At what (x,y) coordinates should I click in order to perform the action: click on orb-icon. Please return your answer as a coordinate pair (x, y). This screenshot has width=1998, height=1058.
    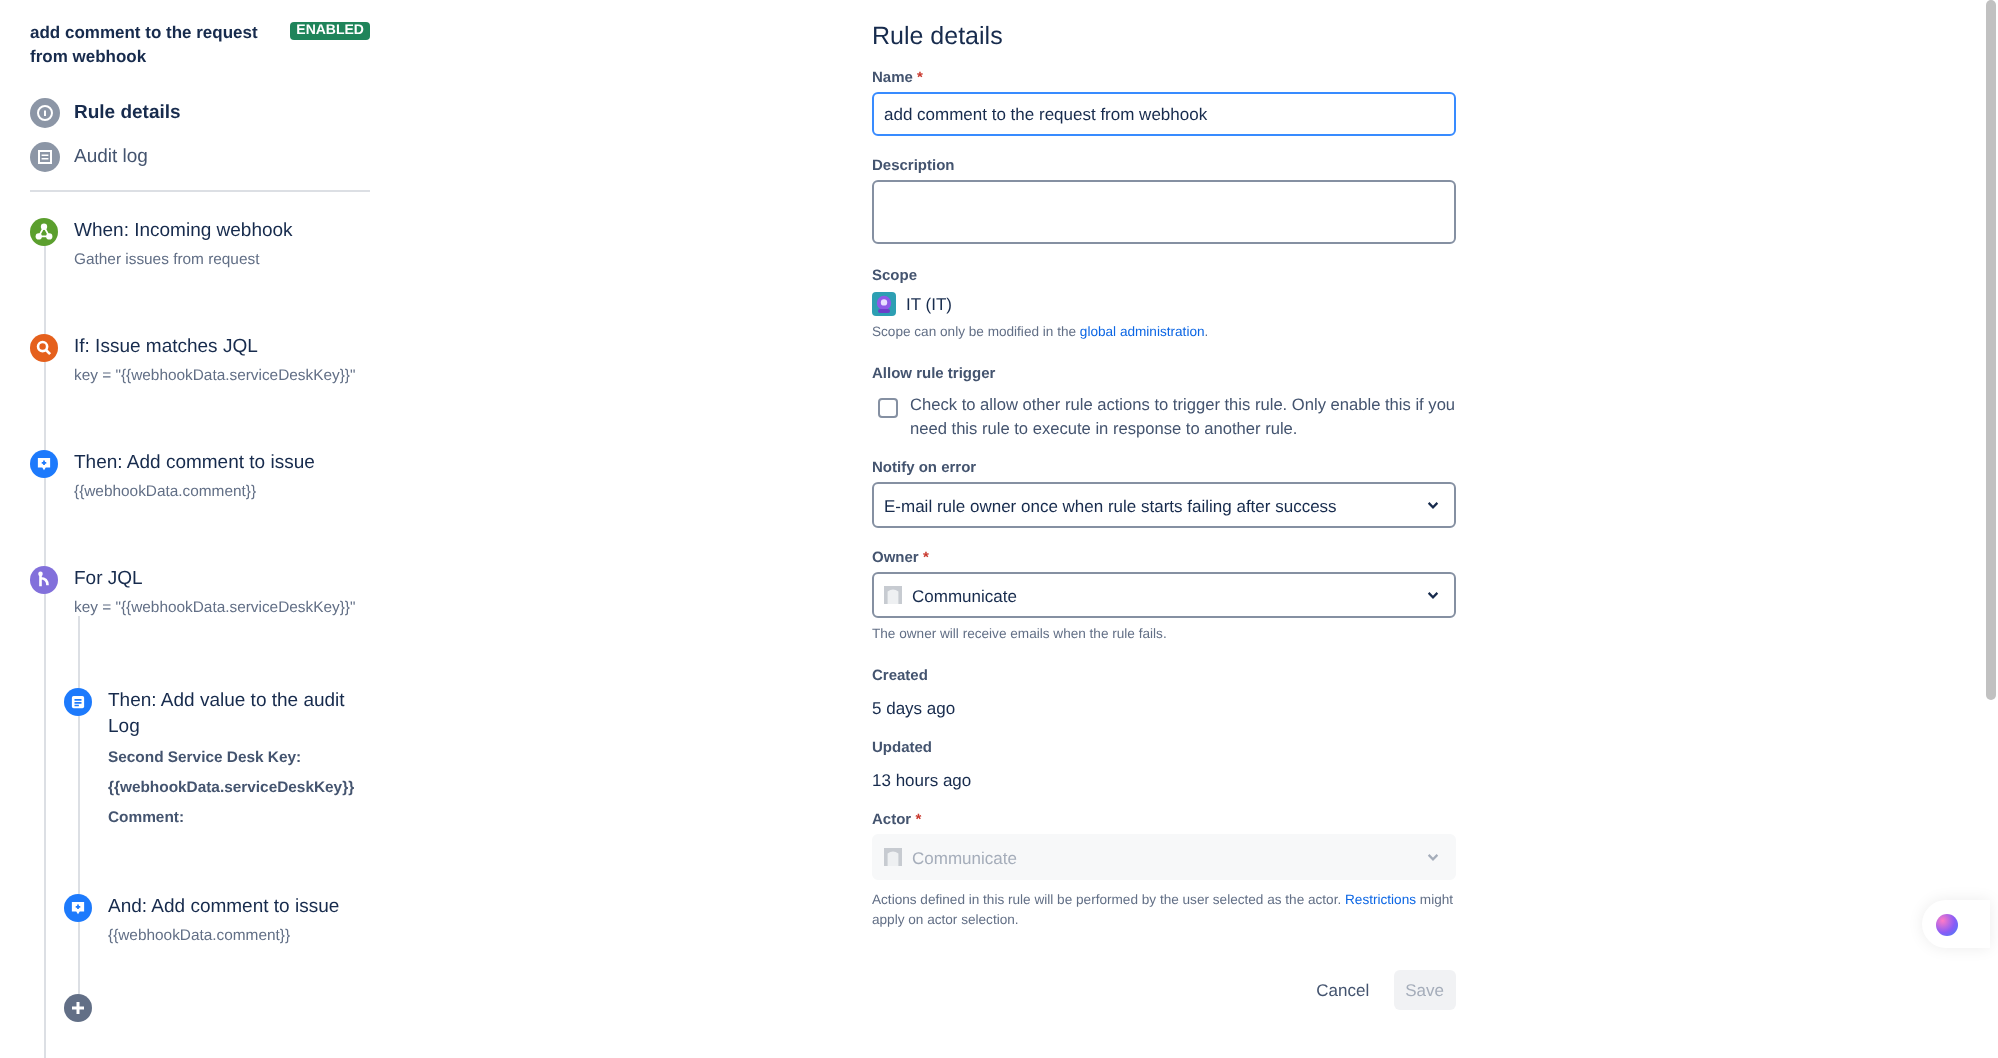
    Looking at the image, I should click on (1947, 924).